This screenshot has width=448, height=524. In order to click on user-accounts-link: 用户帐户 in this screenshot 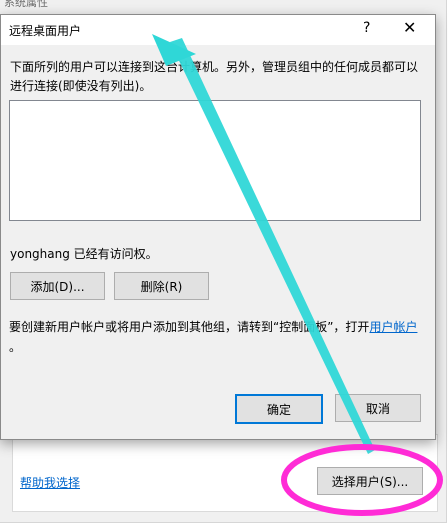, I will do `click(393, 327)`.